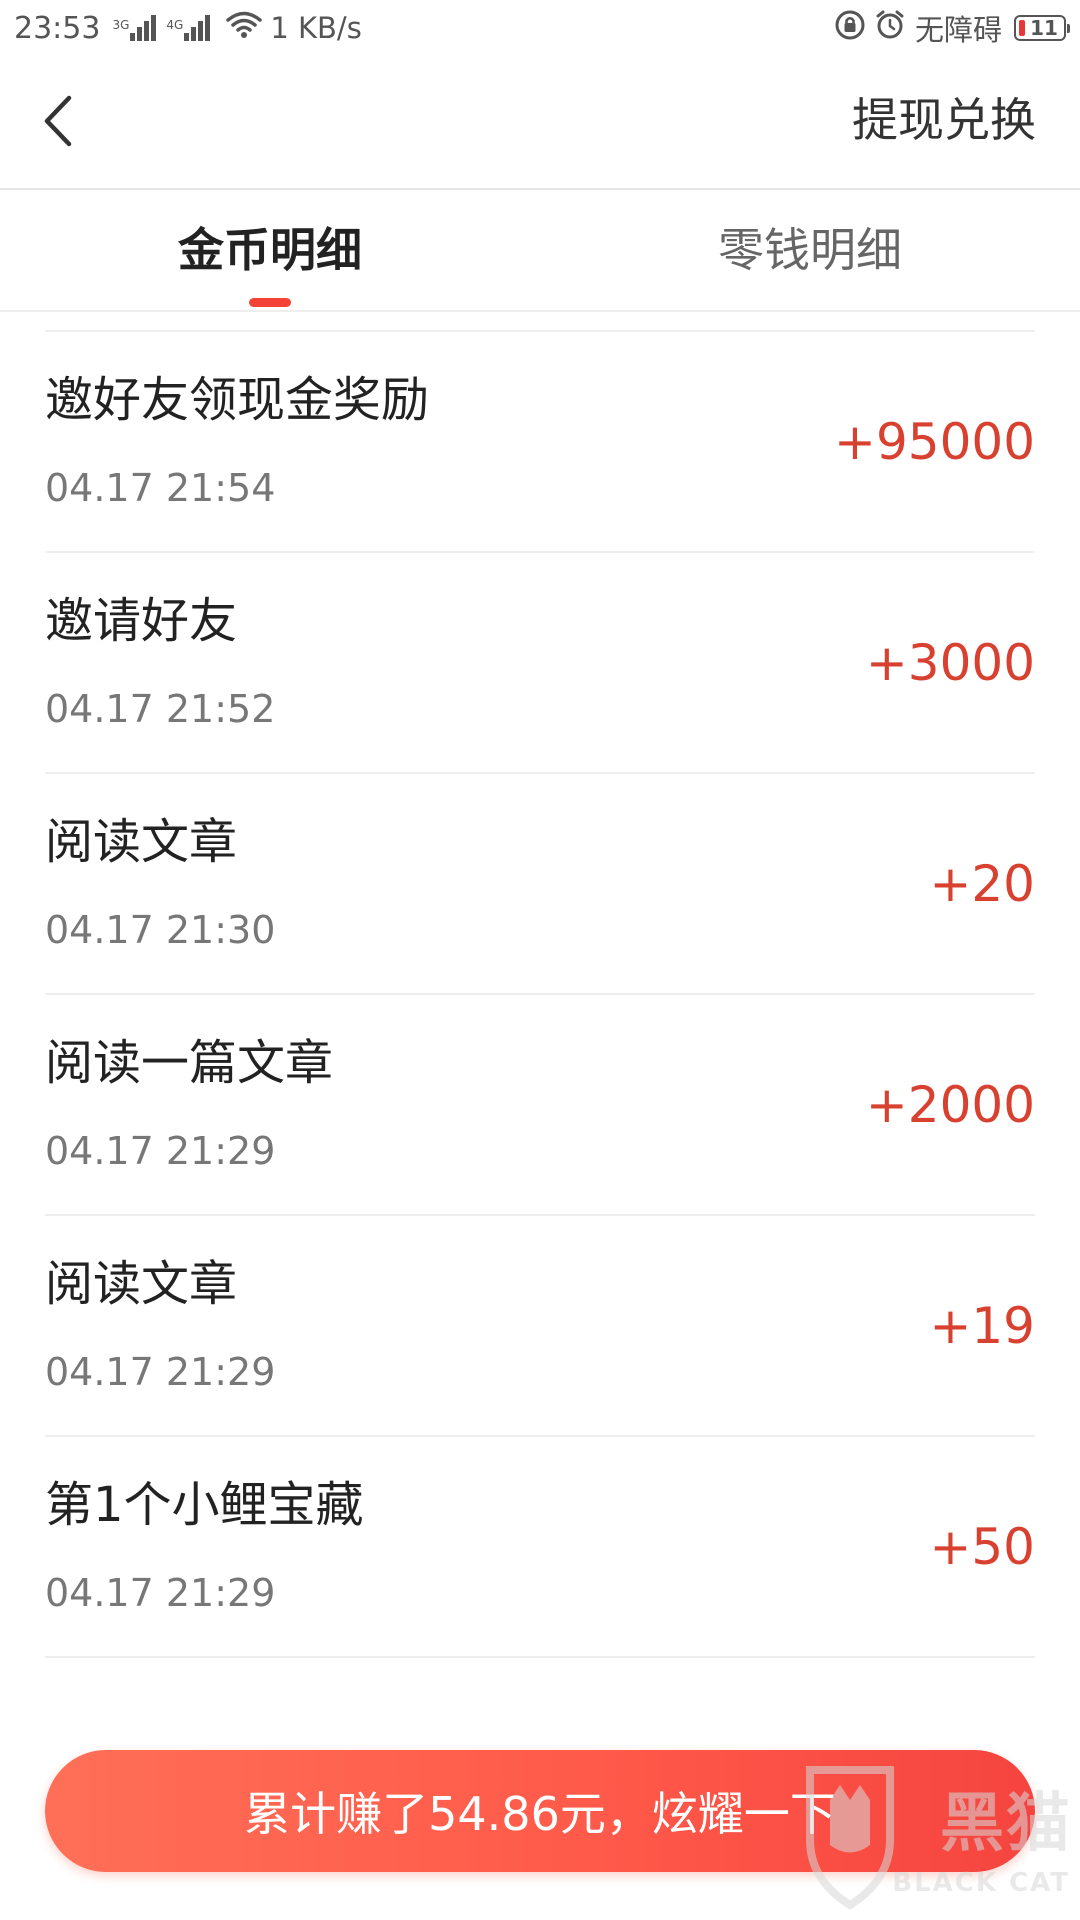  I want to click on record-item: 阅读文章 04.17 21:29 +19, so click(540, 1326).